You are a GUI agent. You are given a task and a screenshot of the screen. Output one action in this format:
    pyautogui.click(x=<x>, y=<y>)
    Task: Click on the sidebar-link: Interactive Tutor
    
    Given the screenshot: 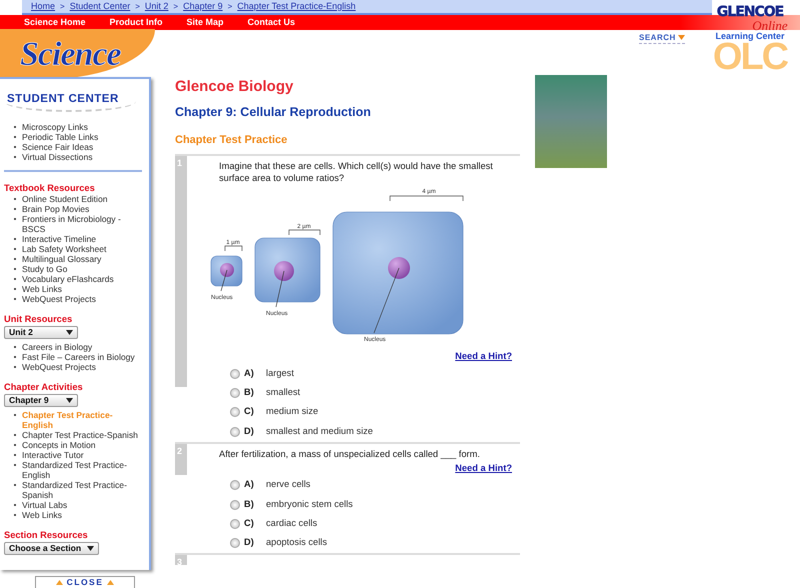 What is the action you would take?
    pyautogui.click(x=81, y=455)
    